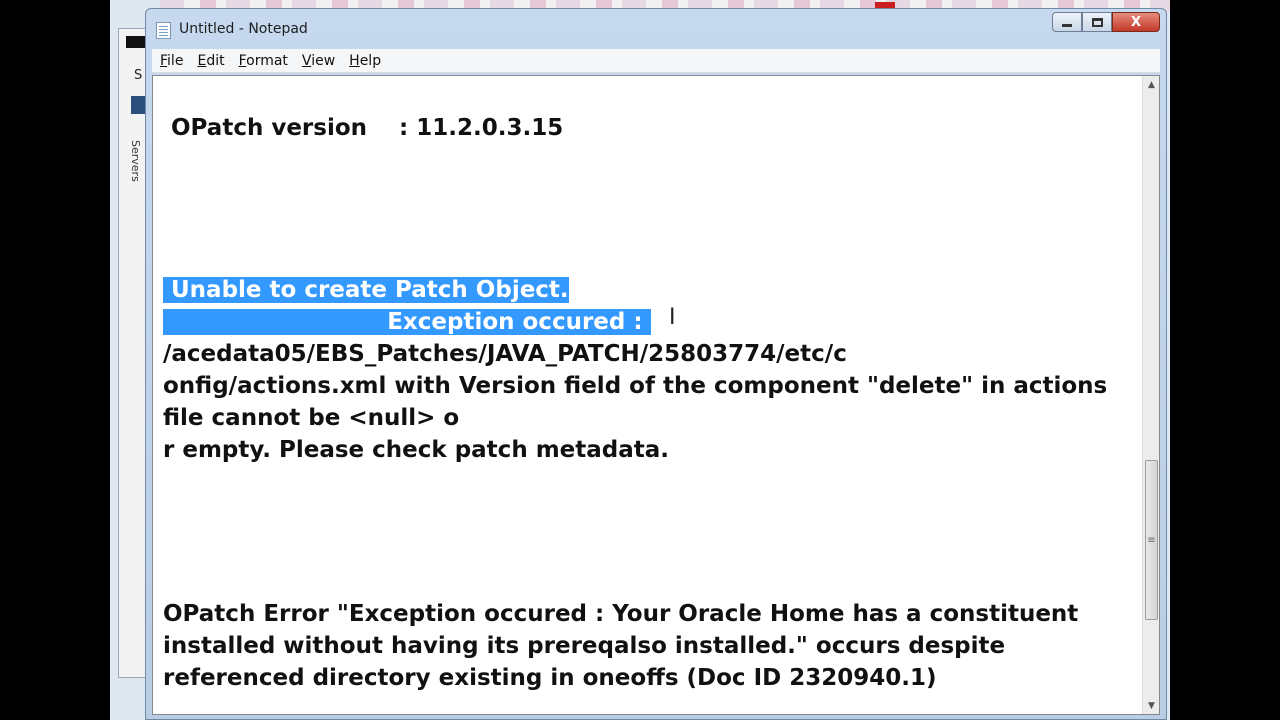 Image resolution: width=1280 pixels, height=720 pixels. What do you see at coordinates (135, 161) in the screenshot?
I see `background-servers-tab: Servers` at bounding box center [135, 161].